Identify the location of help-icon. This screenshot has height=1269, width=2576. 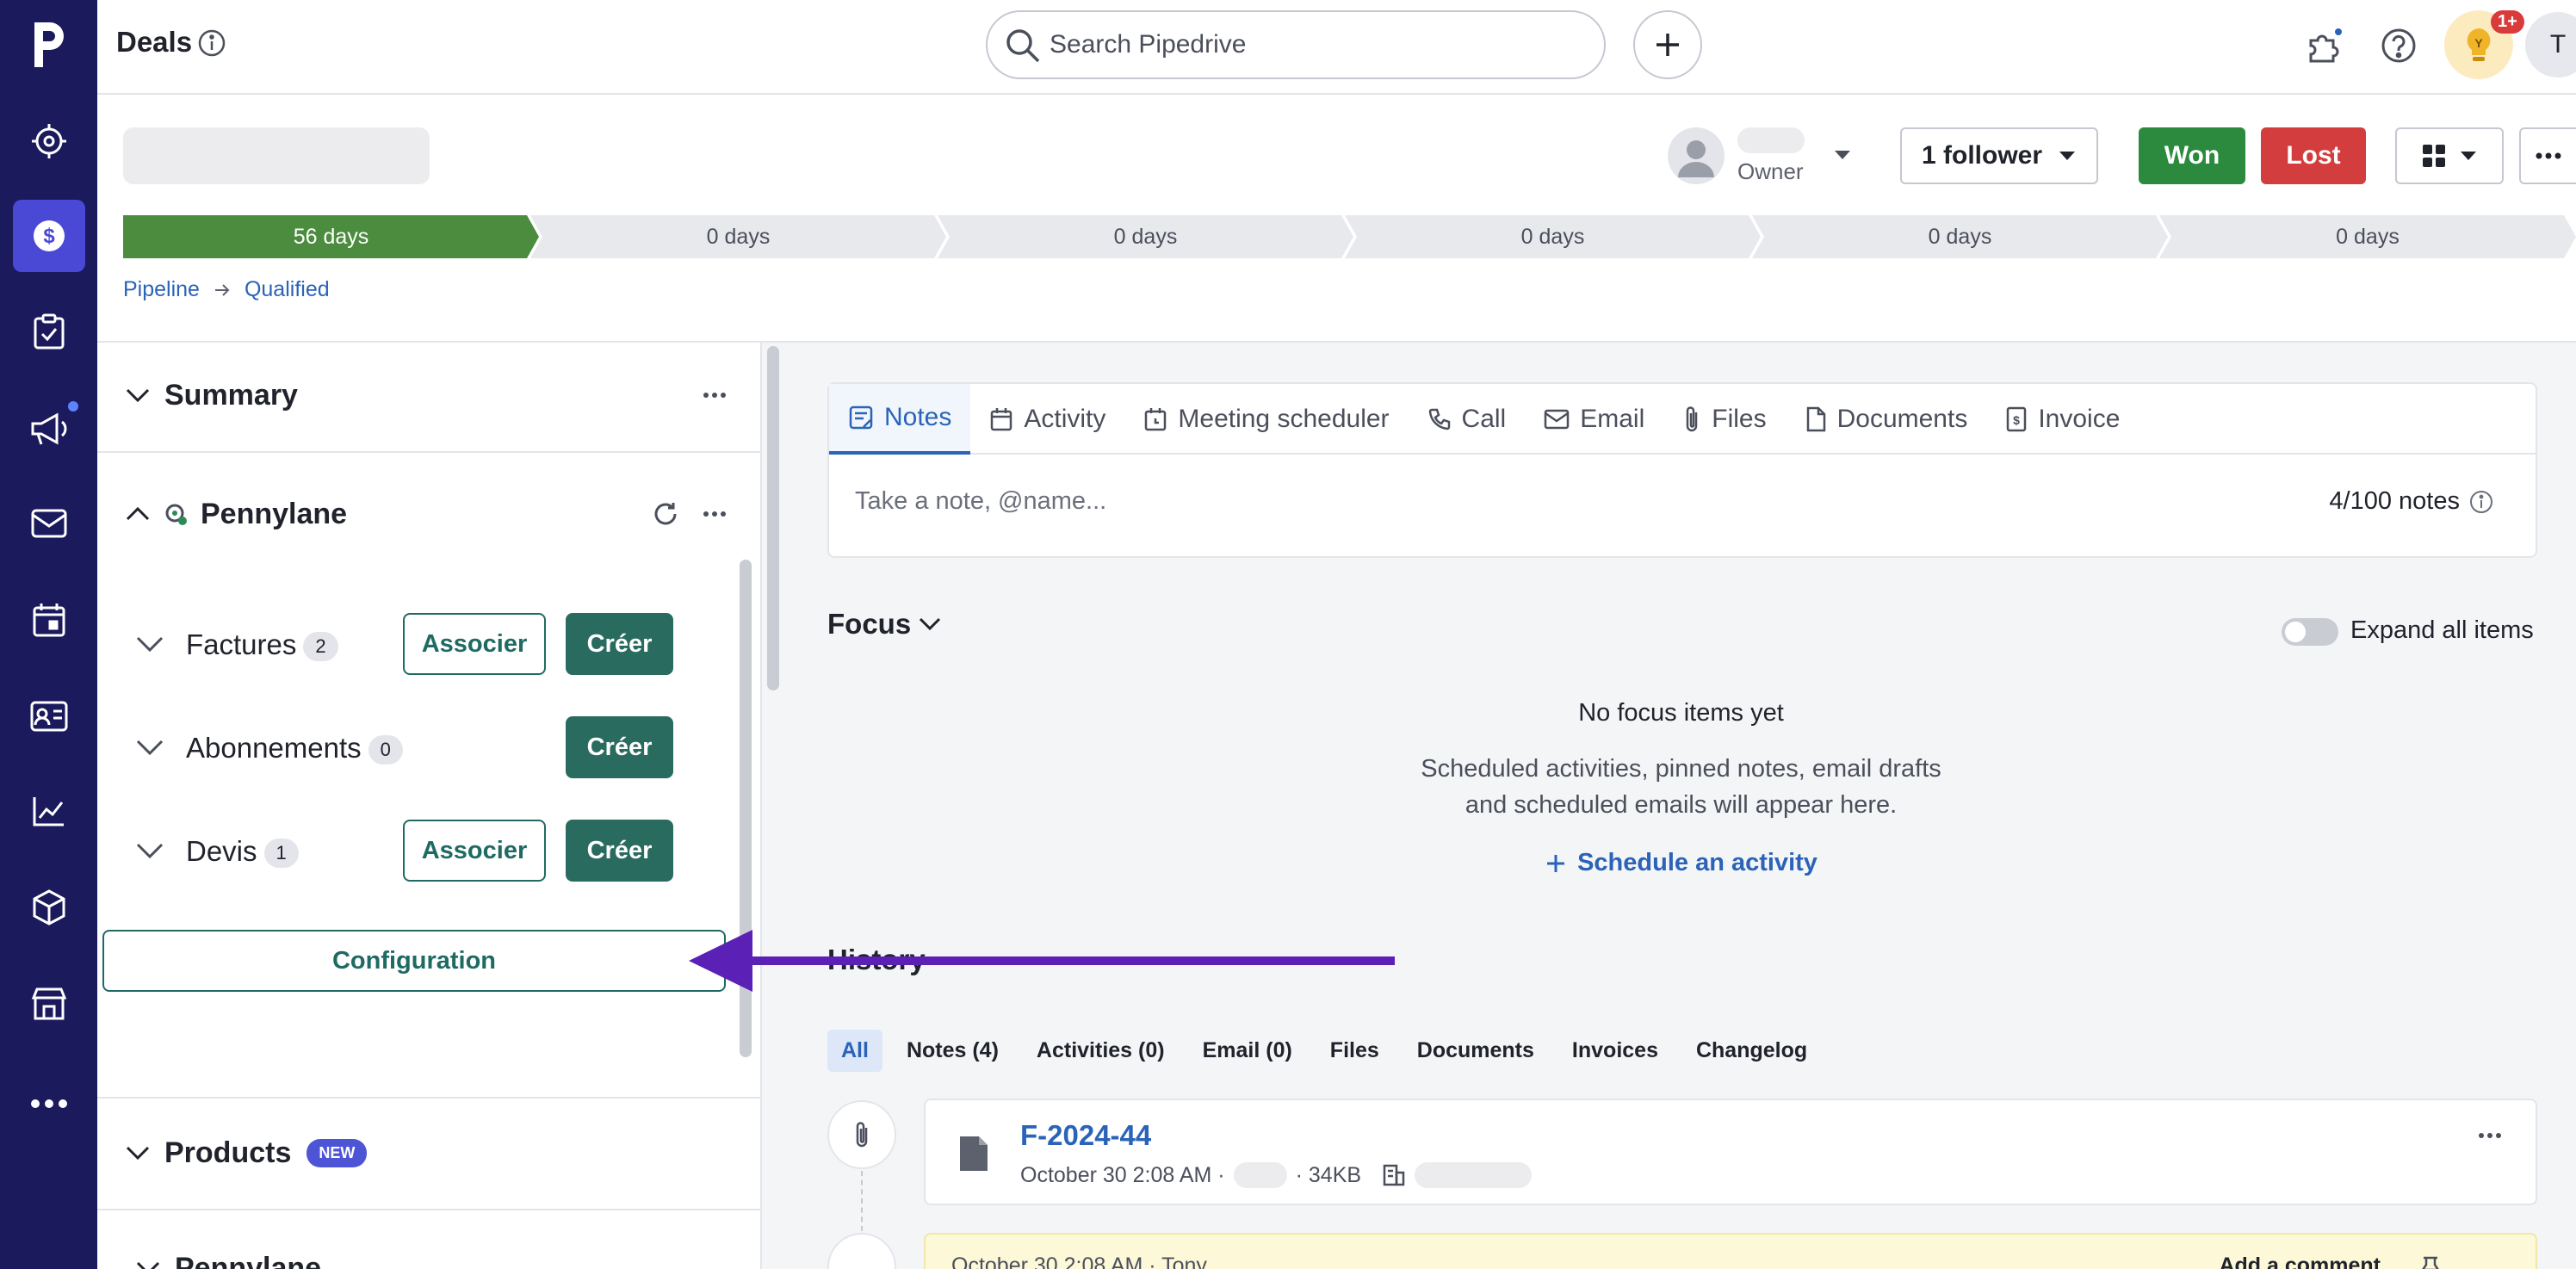
(2398, 45).